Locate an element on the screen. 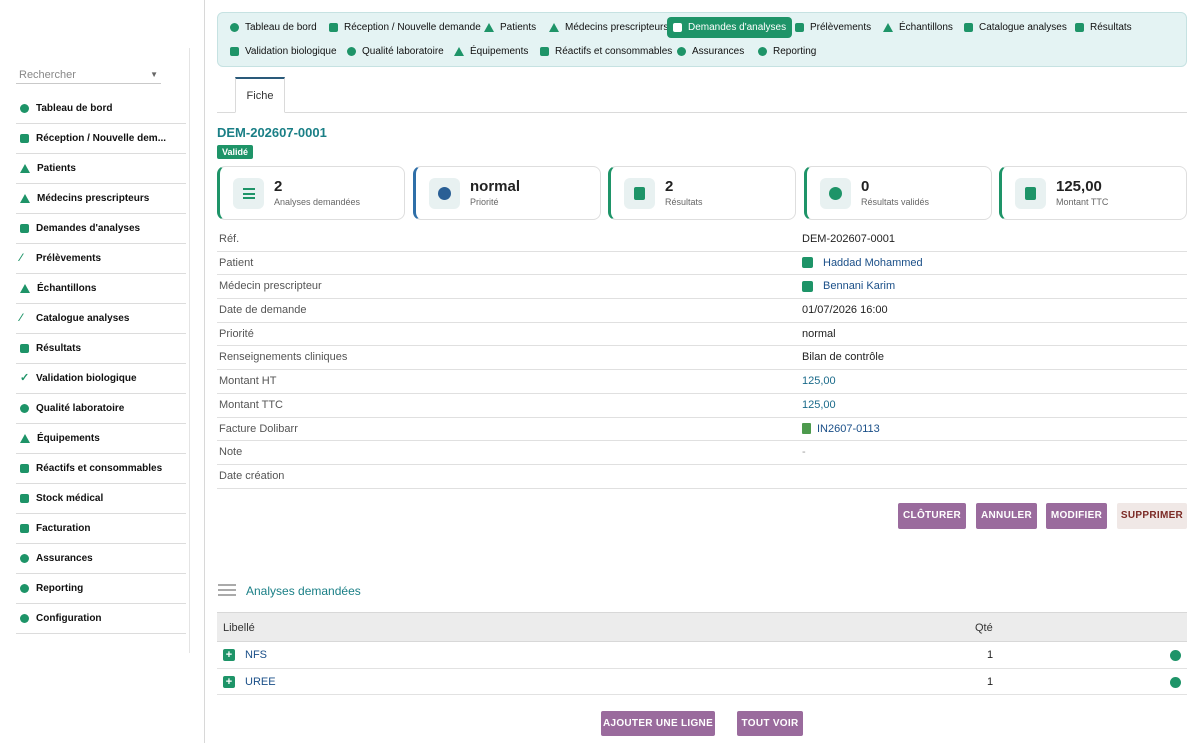  chevron-down-icon: ▼ is located at coordinates (154, 74).